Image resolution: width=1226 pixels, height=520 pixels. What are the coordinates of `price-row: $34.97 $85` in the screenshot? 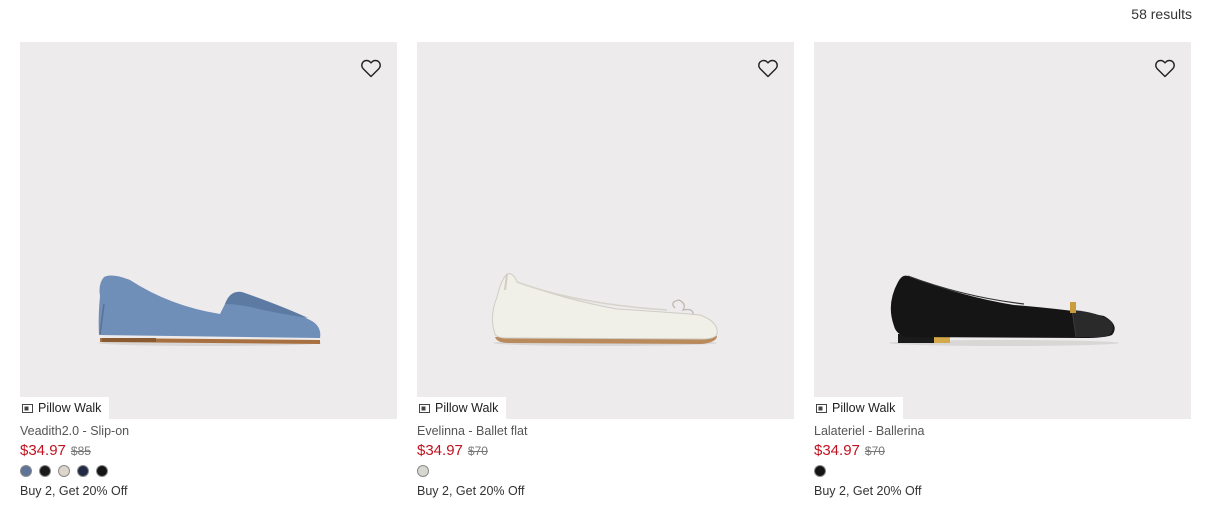 It's located at (208, 450).